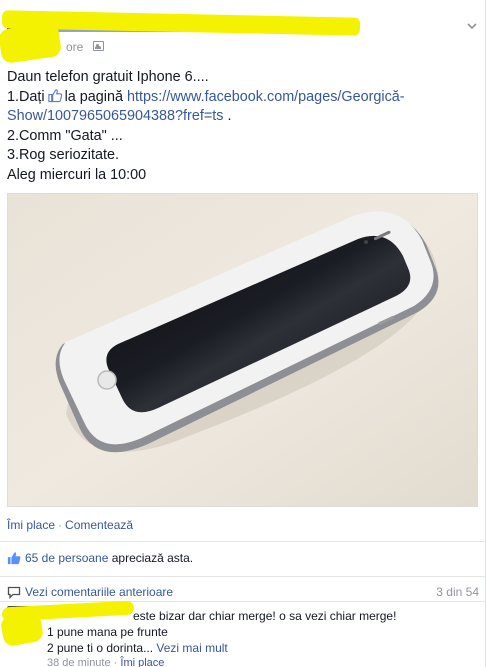 This screenshot has height=667, width=486. What do you see at coordinates (472, 26) in the screenshot?
I see `chevron-down-icon` at bounding box center [472, 26].